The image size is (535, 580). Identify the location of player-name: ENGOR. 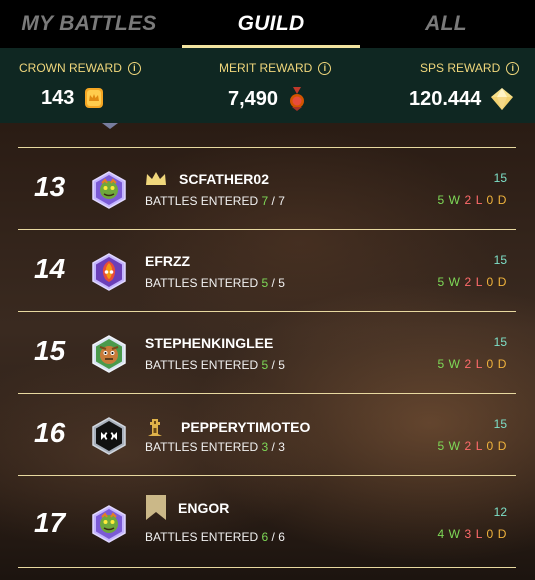
(203, 508).